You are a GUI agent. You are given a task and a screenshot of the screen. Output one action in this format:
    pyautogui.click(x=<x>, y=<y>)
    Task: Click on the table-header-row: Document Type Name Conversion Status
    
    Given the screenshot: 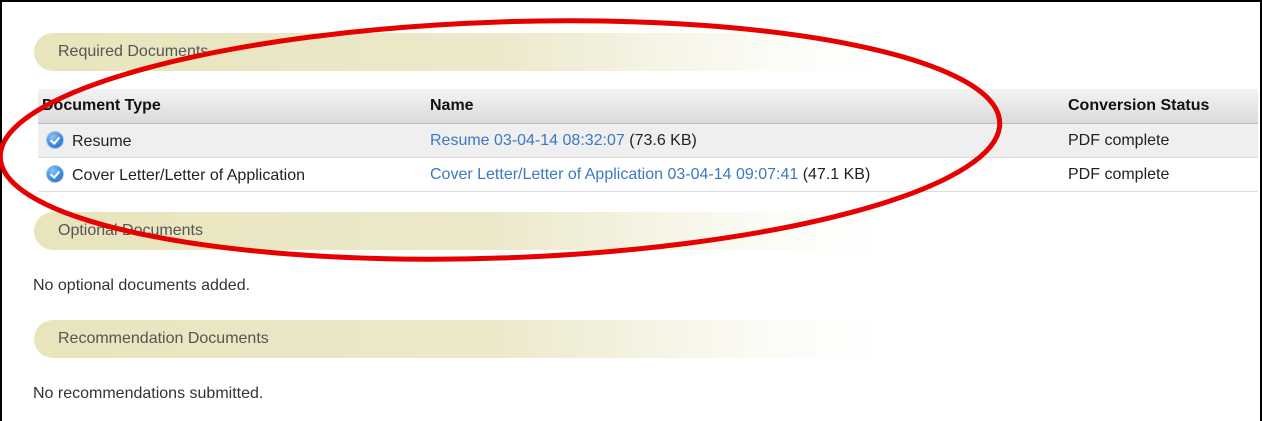 What is the action you would take?
    pyautogui.click(x=648, y=106)
    